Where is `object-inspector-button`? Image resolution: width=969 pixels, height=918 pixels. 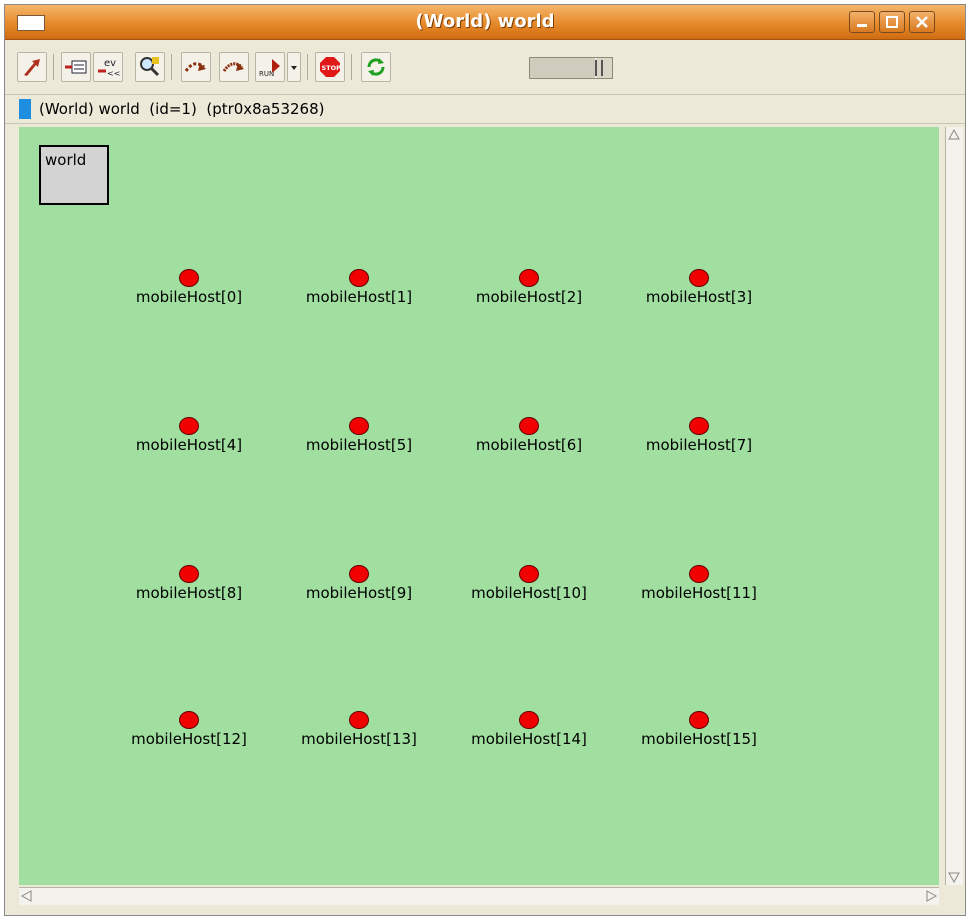 object-inspector-button is located at coordinates (76, 67).